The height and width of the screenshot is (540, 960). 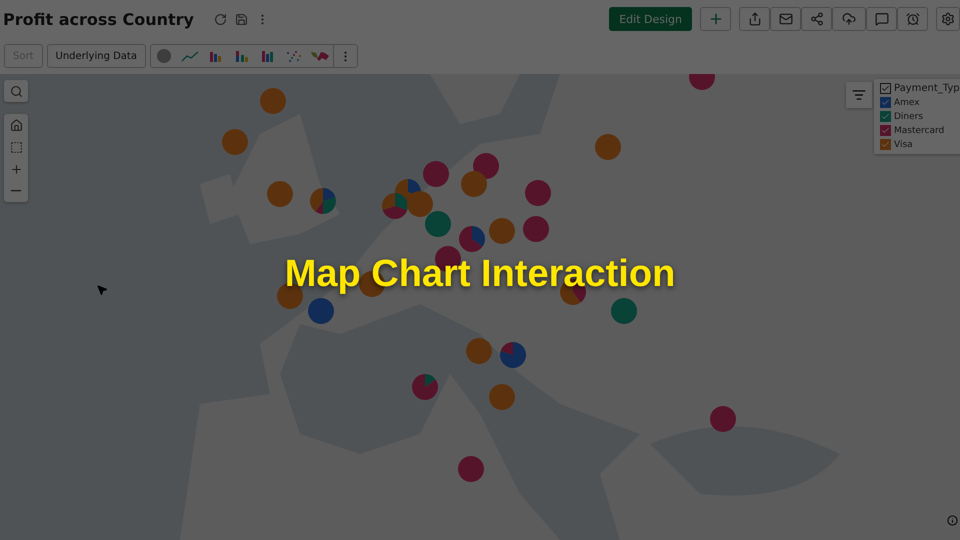 I want to click on comment-button, so click(x=881, y=19).